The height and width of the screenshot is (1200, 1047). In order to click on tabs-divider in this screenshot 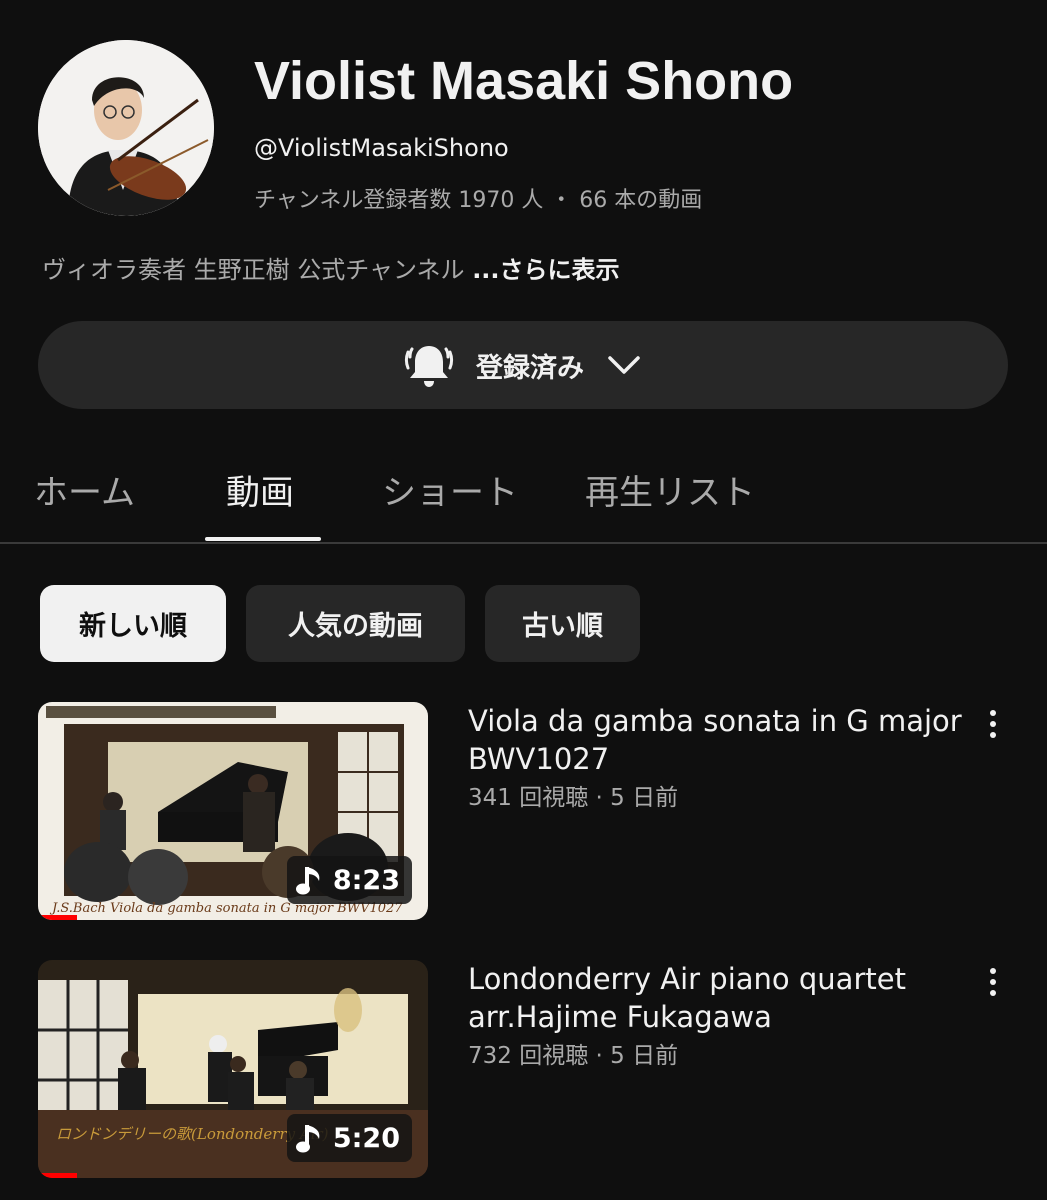, I will do `click(523, 543)`.